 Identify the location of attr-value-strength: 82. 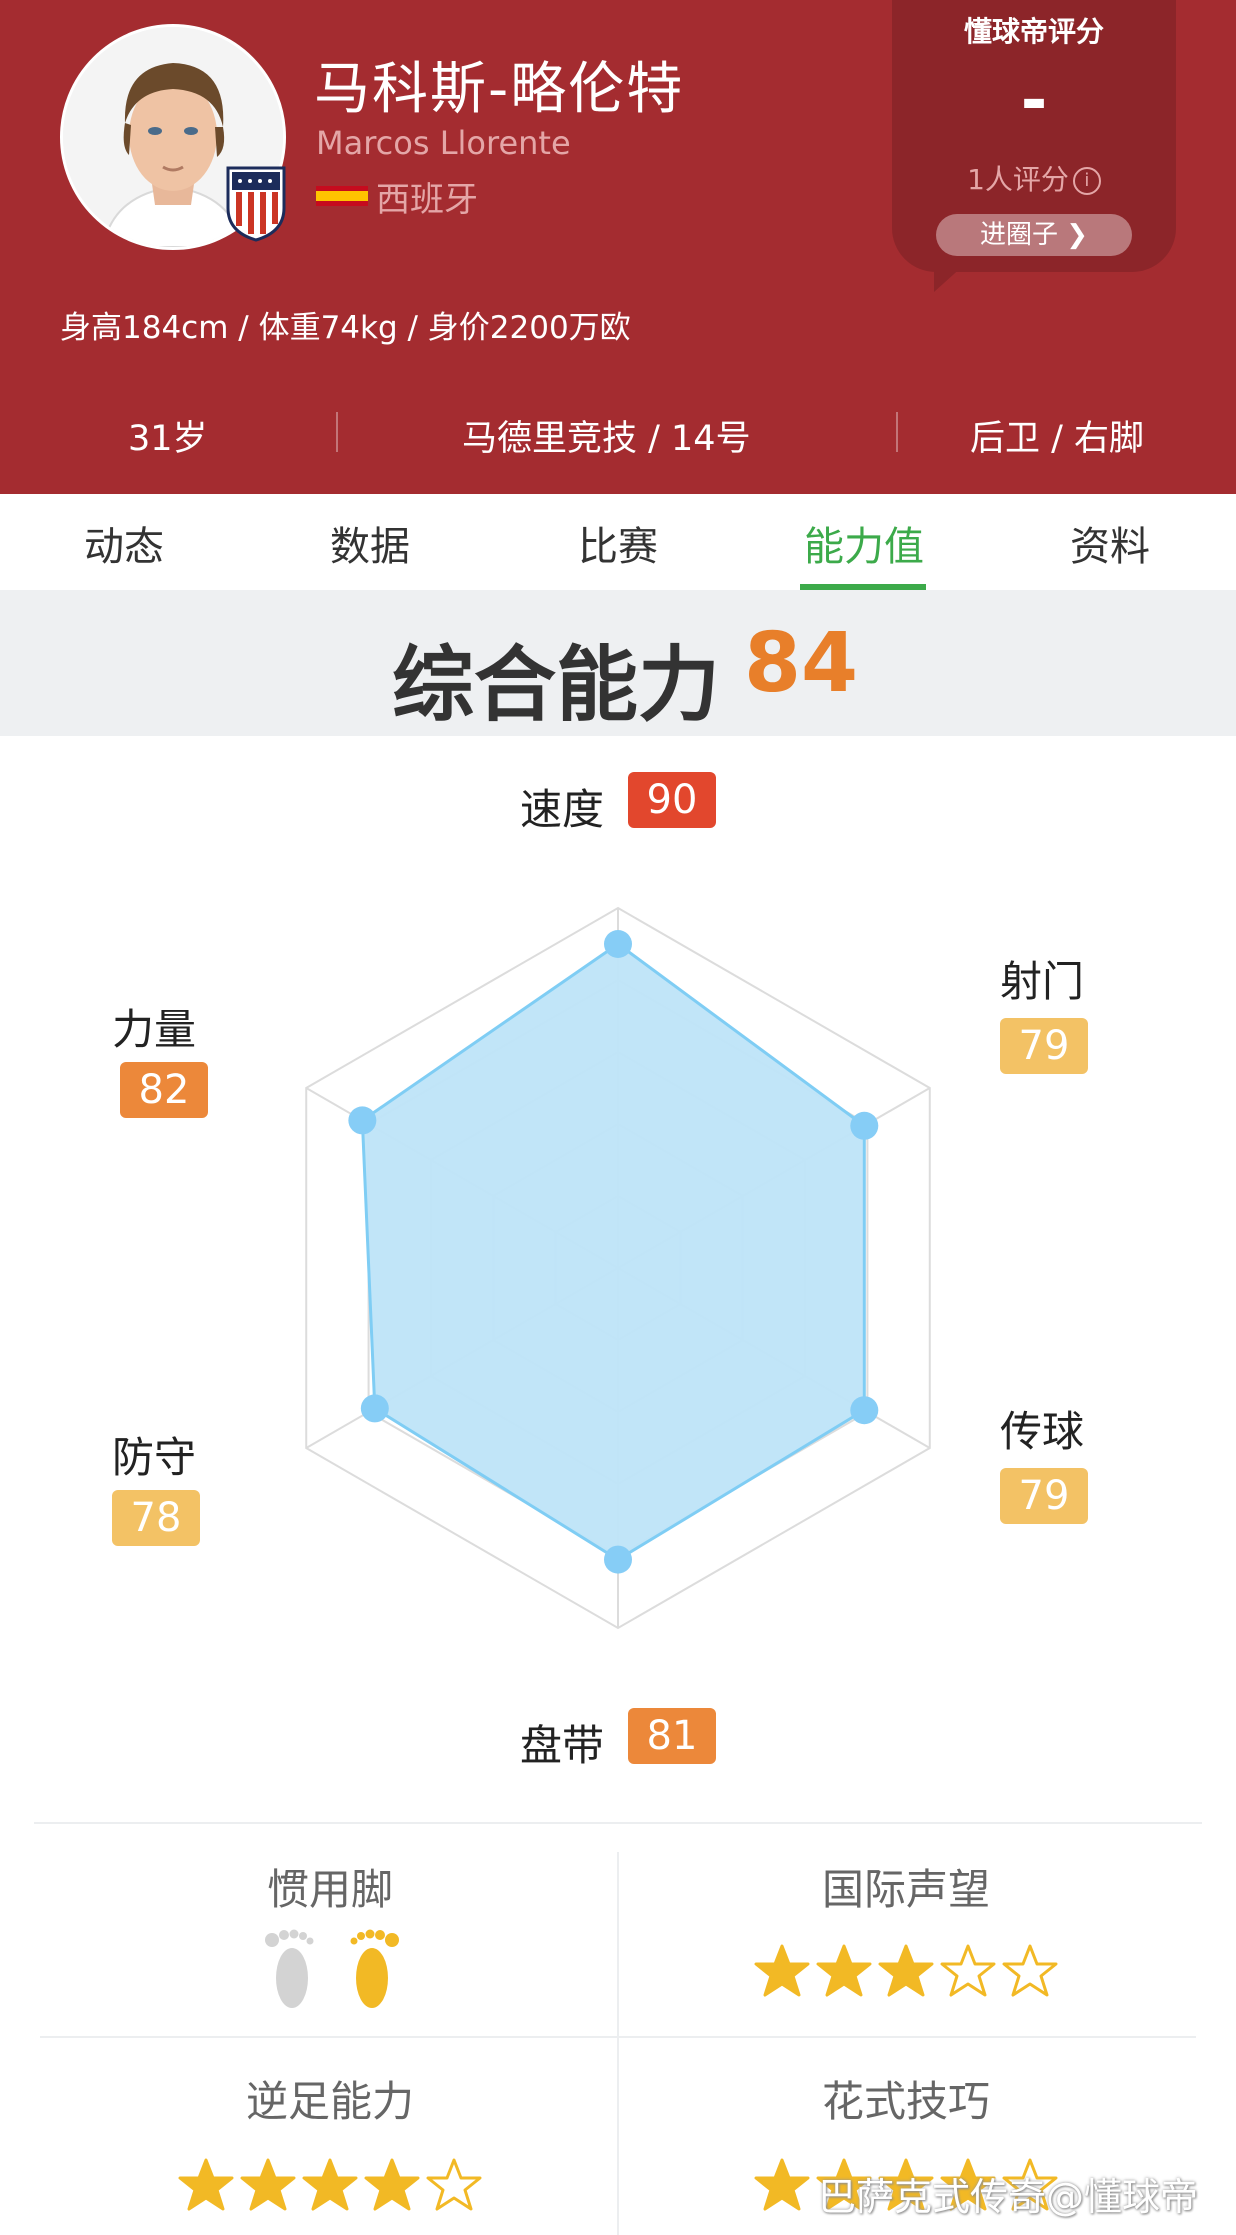
(164, 1090).